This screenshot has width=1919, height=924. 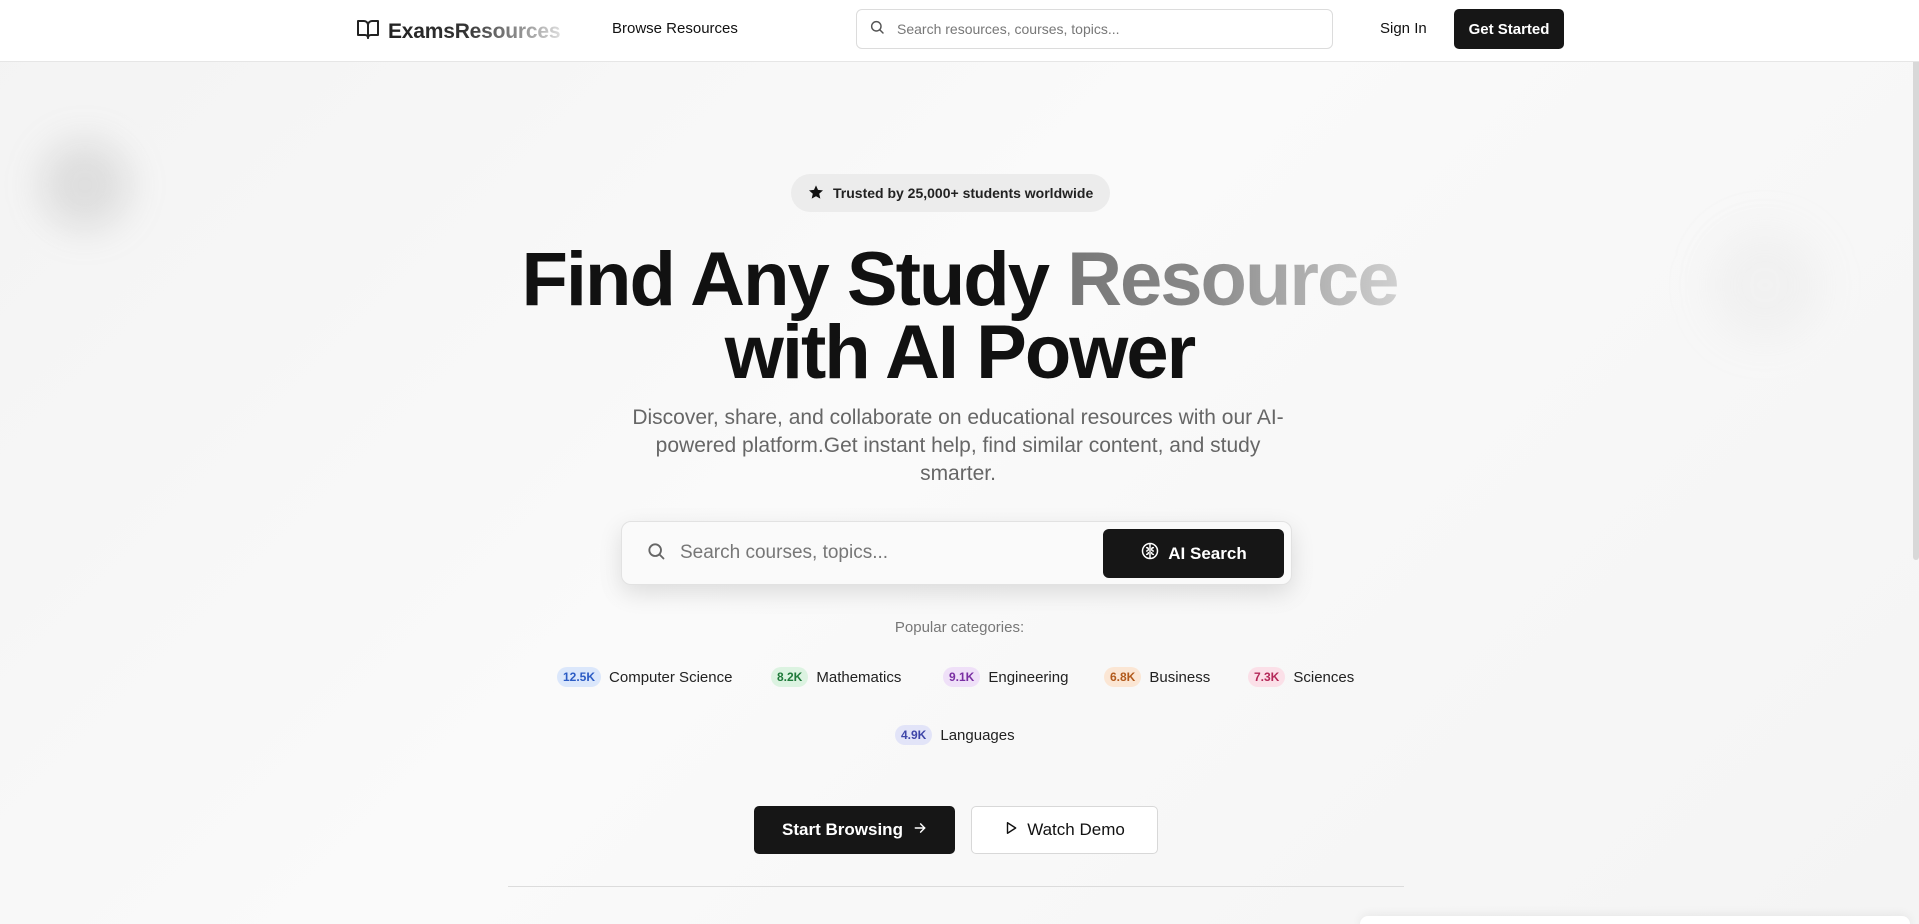 What do you see at coordinates (959, 280) in the screenshot?
I see `hero-title-line-1: Find Any Study Resource` at bounding box center [959, 280].